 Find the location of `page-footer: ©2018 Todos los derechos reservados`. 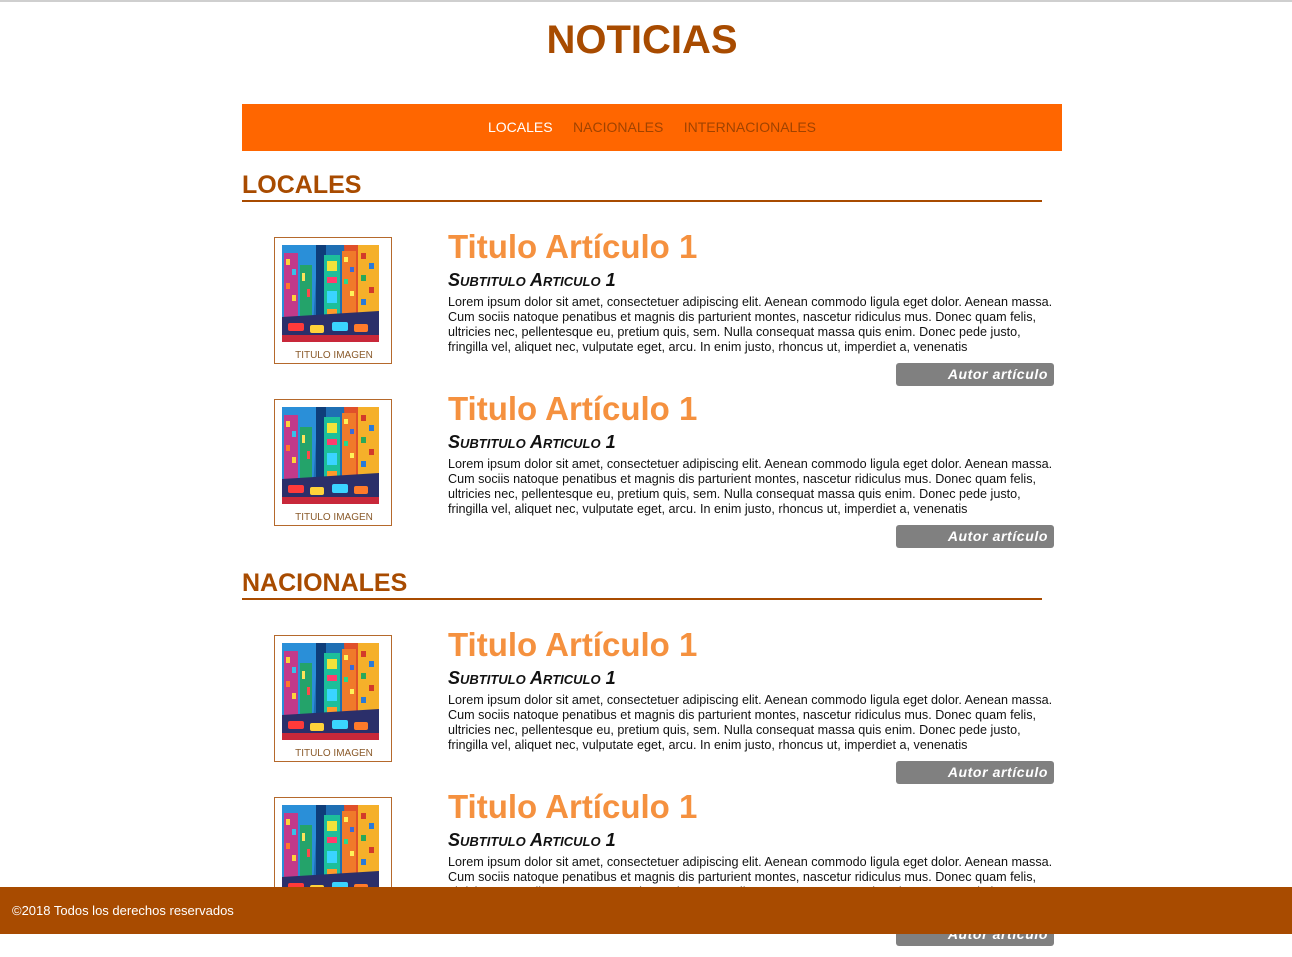

page-footer: ©2018 Todos los derechos reservados is located at coordinates (646, 910).